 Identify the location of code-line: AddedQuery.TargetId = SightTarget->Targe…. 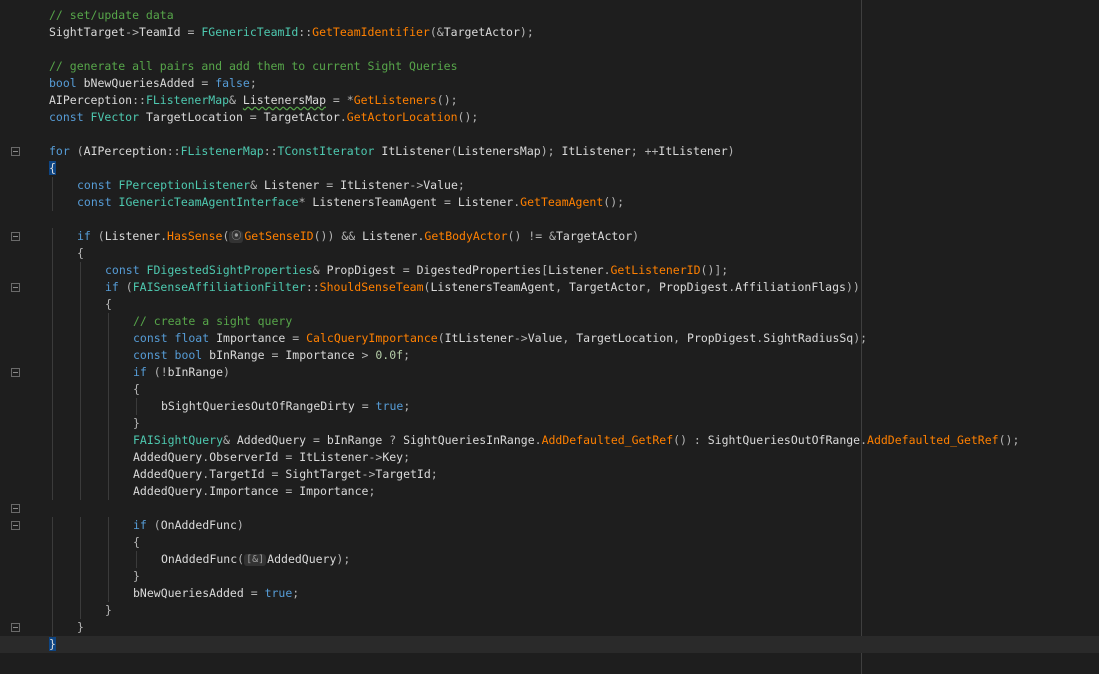
(549, 474).